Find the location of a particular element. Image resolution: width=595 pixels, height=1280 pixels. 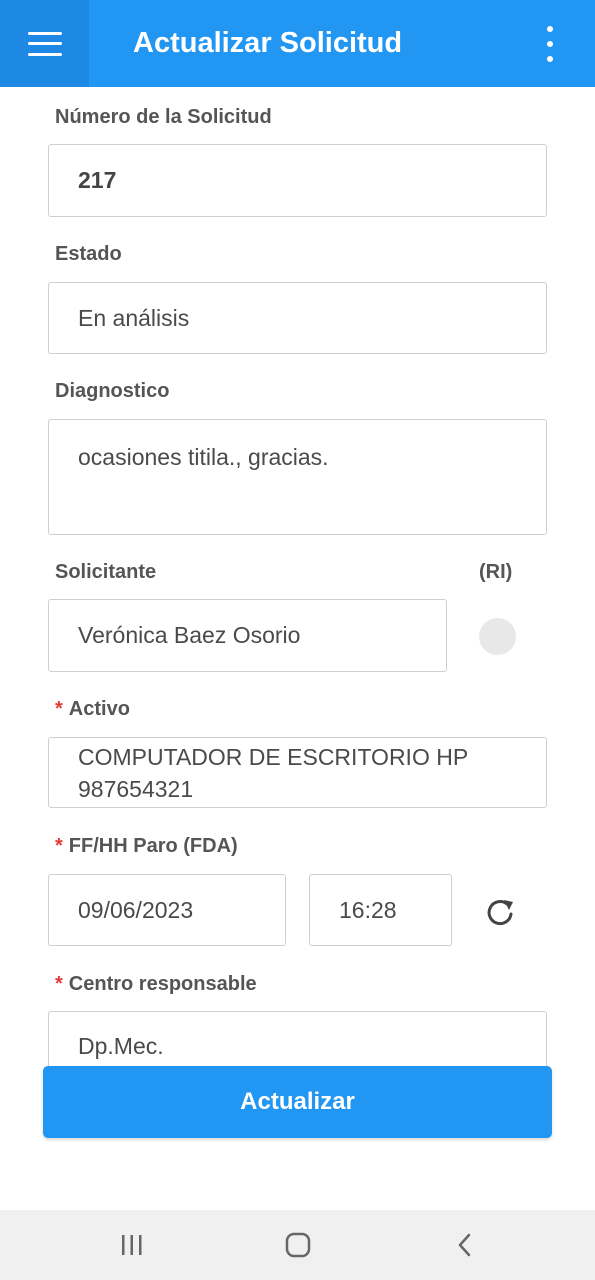

diagnostico-value: ocasiones titila., gracias. is located at coordinates (203, 457).